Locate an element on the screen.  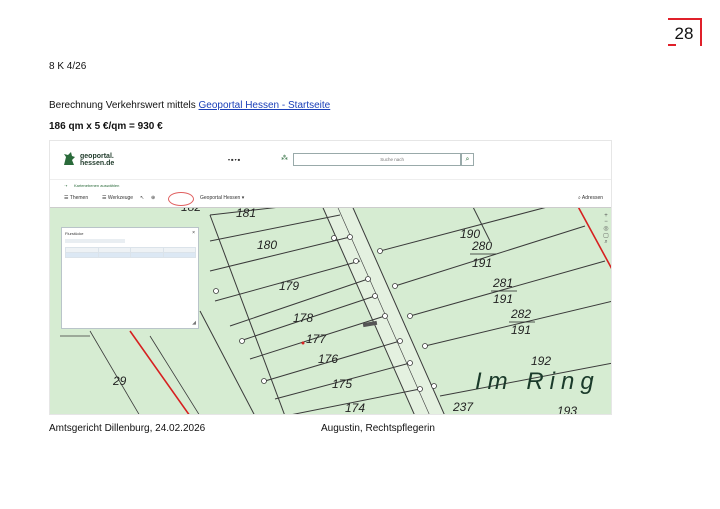
hessen-lion-logo-icon is located at coordinates (69, 159).